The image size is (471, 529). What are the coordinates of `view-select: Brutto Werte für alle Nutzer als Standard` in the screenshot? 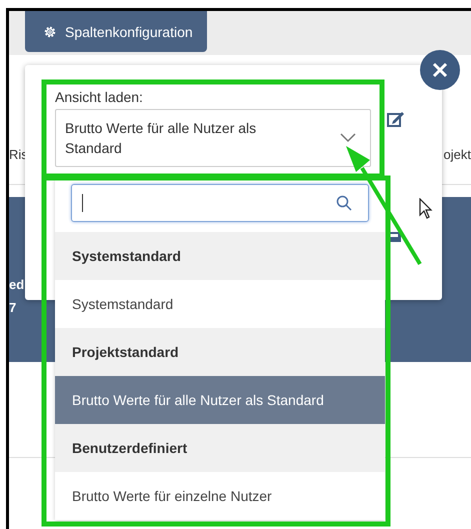 It's located at (213, 138).